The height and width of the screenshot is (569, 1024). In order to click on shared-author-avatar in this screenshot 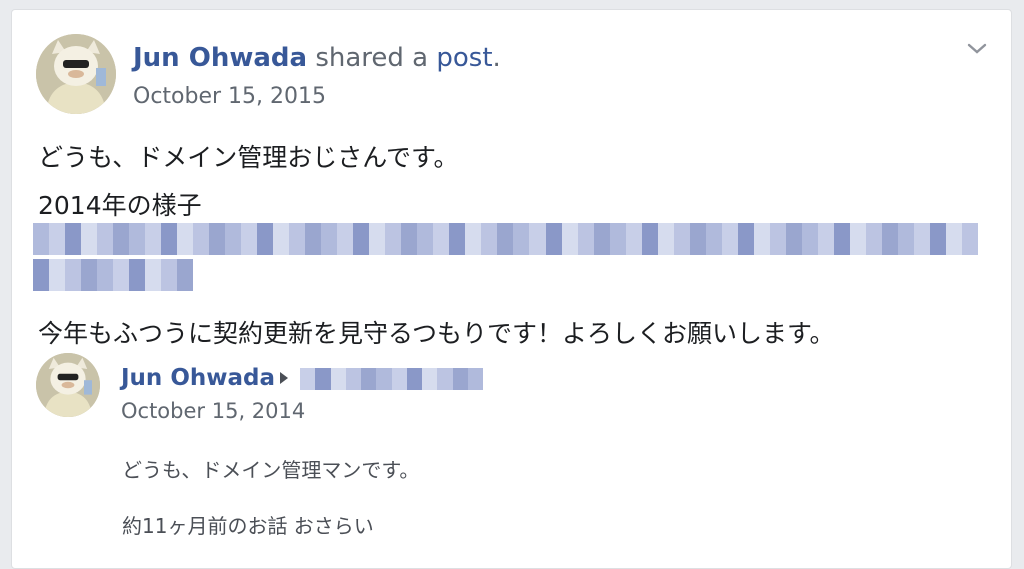, I will do `click(68, 385)`.